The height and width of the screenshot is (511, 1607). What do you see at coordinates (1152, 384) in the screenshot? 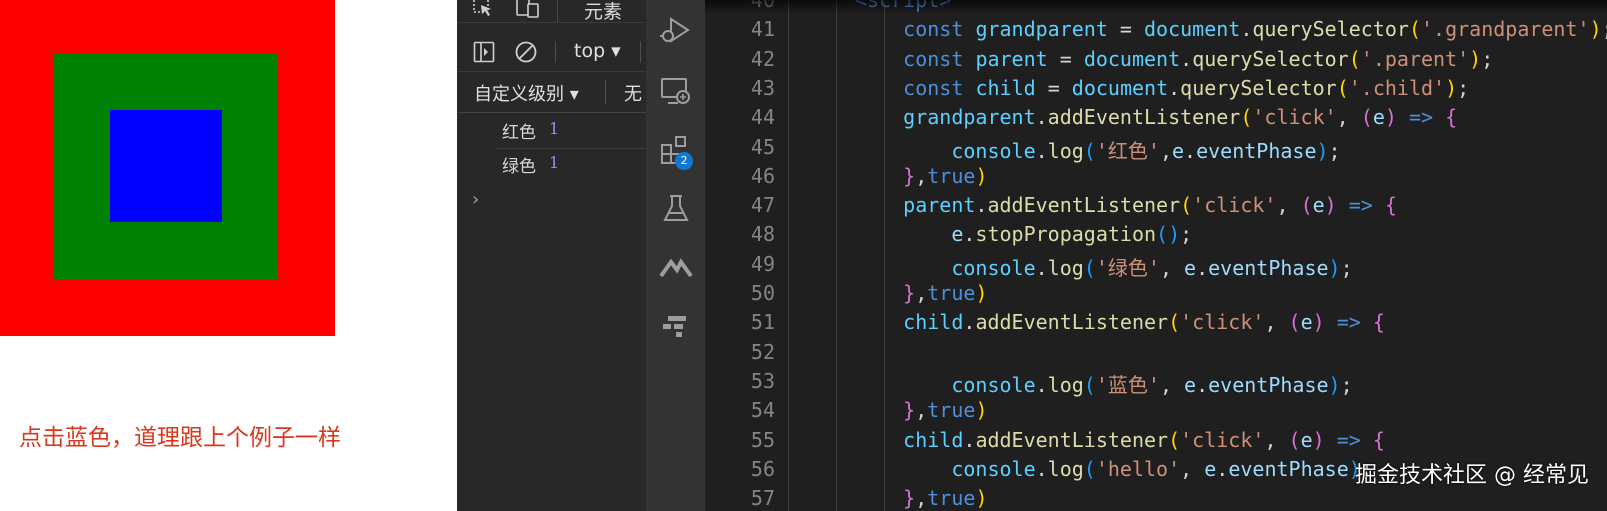
I see `code-text: console.log('蓝色', e.eventPhase);` at bounding box center [1152, 384].